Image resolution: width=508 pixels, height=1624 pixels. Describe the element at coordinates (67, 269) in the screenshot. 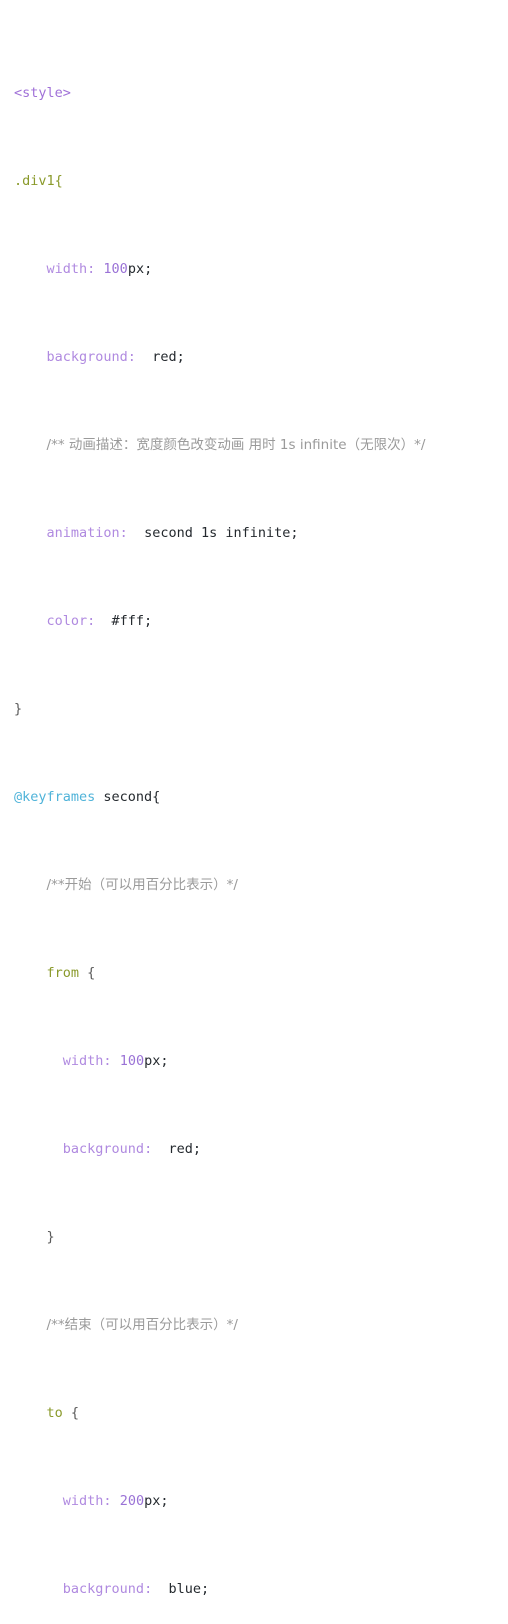

I see `property-width: width` at that location.